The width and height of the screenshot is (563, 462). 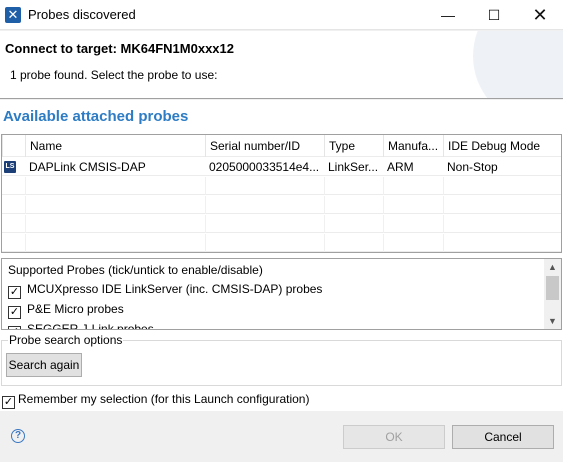 I want to click on app-x-icon: ✕, so click(x=13, y=15).